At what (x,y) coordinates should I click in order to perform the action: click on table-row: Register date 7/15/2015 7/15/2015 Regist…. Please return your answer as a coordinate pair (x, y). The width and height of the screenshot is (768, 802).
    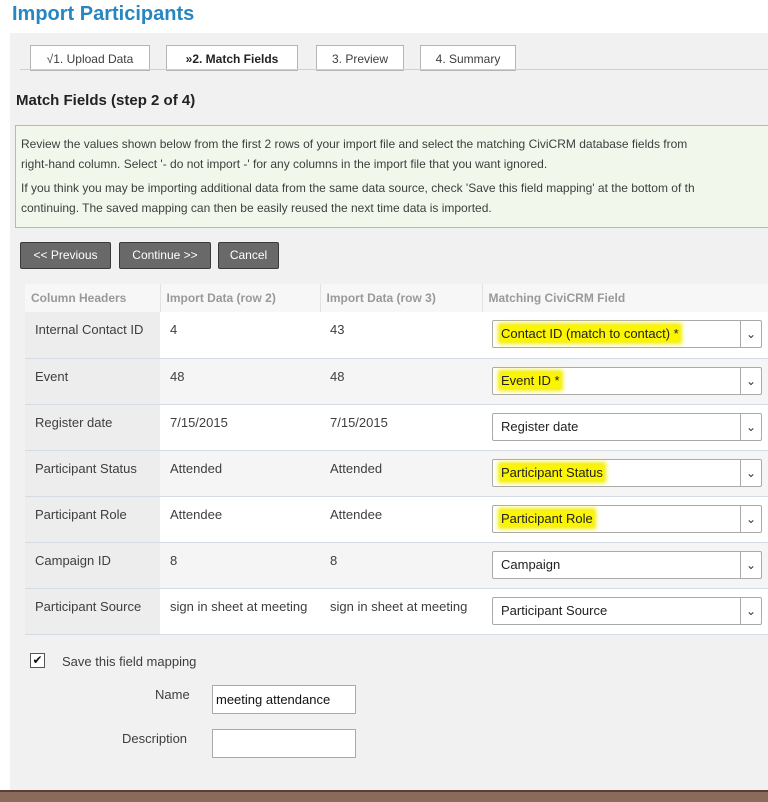
    Looking at the image, I should click on (396, 427).